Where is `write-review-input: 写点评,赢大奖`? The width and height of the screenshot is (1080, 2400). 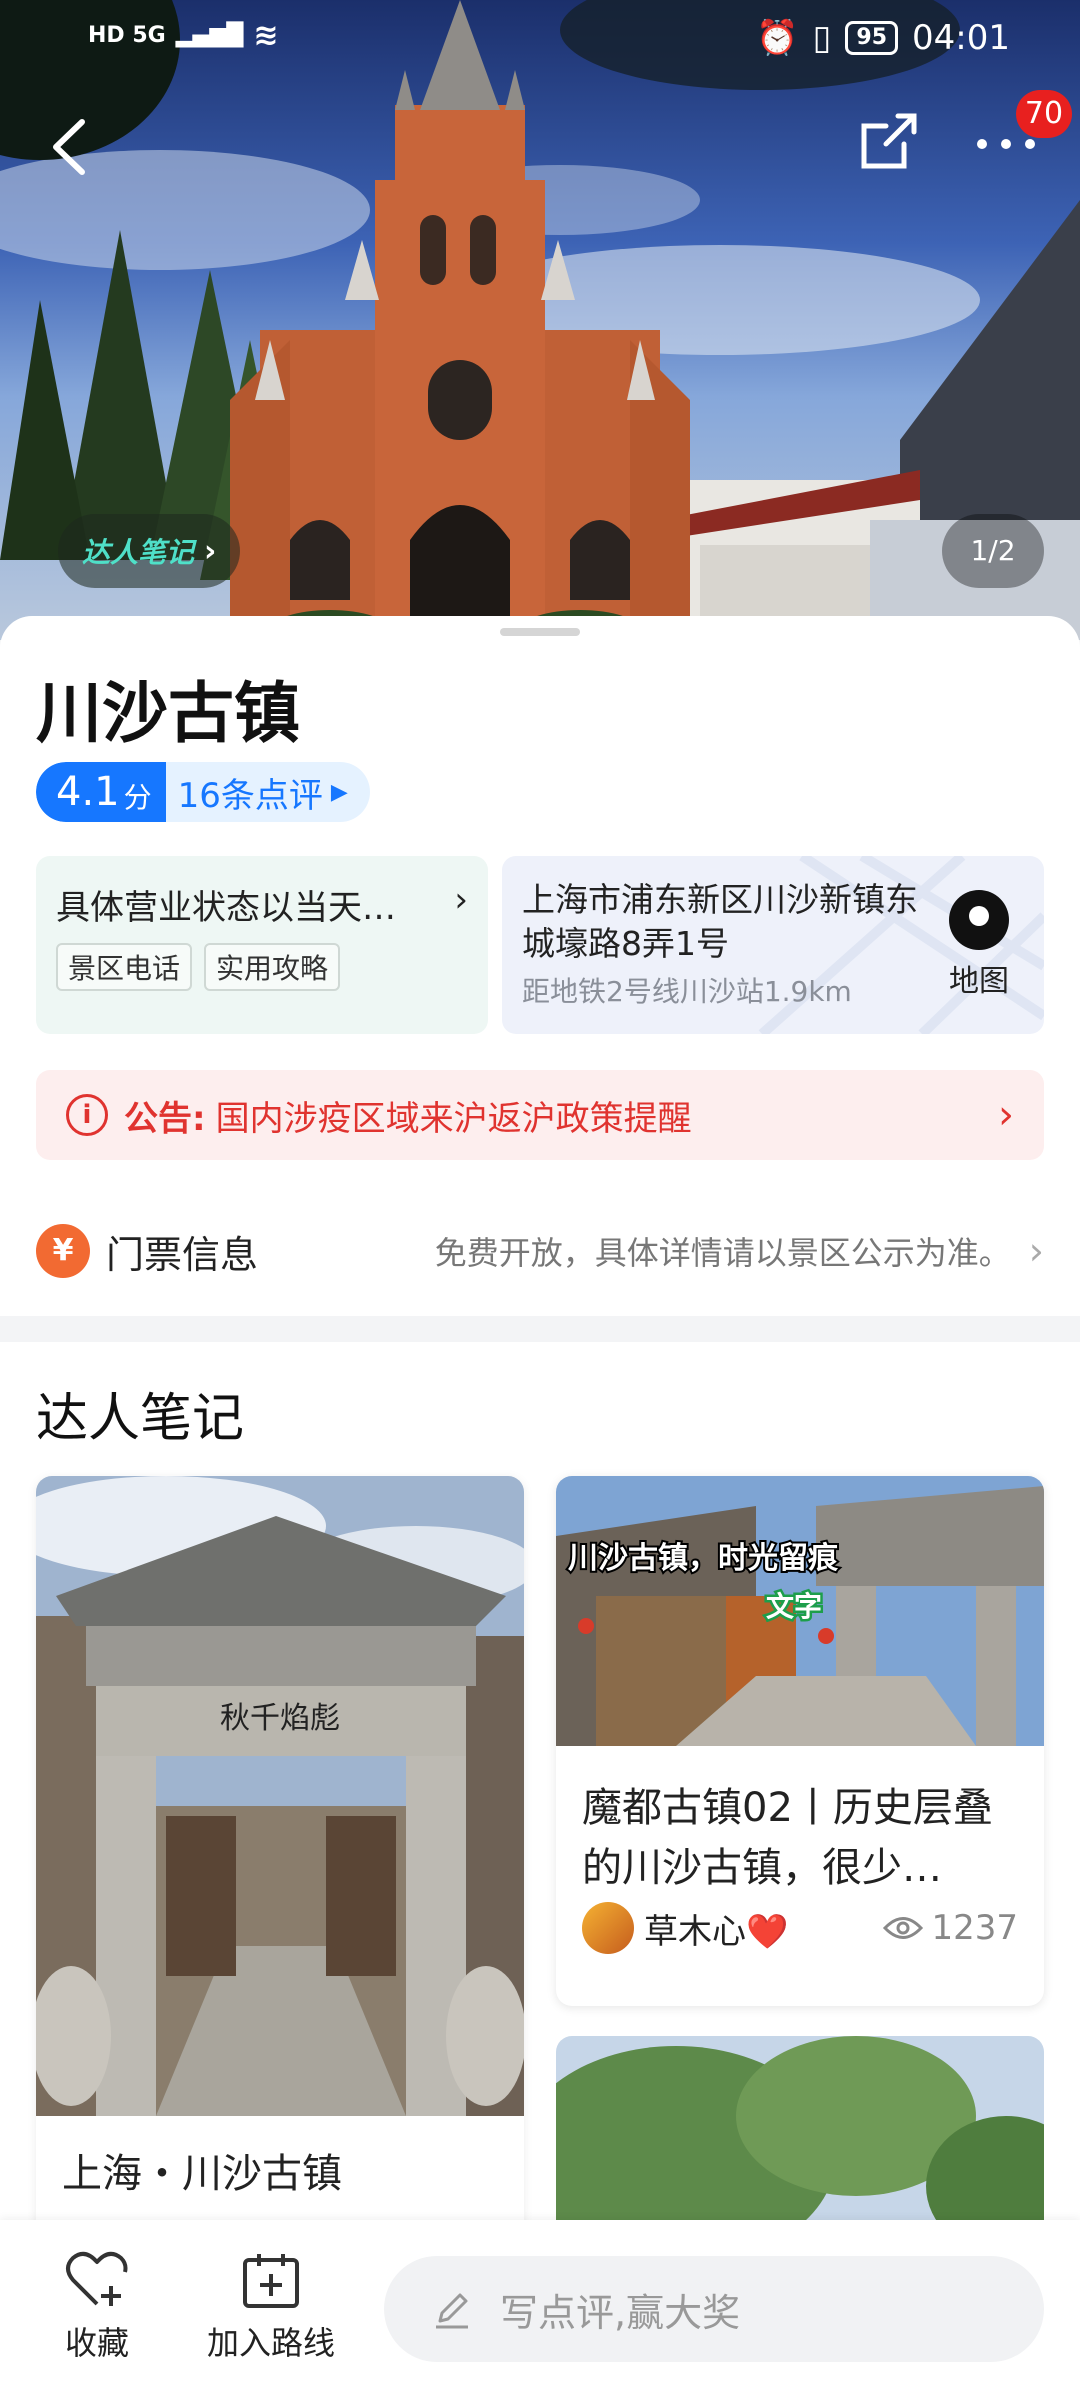 write-review-input: 写点评,赢大奖 is located at coordinates (714, 2309).